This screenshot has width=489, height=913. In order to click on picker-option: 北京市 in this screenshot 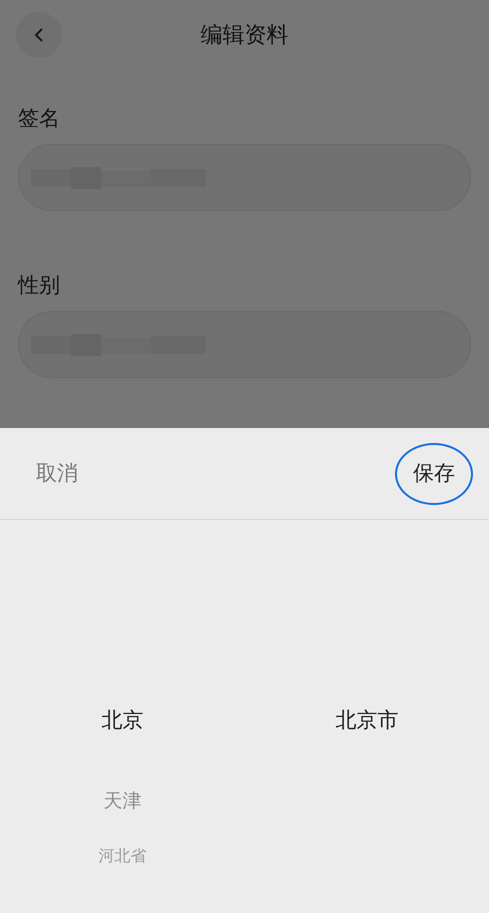, I will do `click(366, 720)`.